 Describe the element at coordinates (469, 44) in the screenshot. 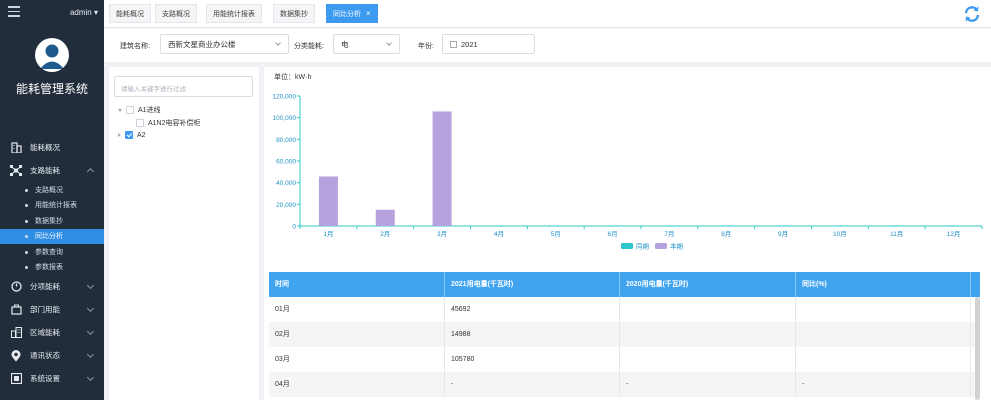

I see `year-picker-value: 2021` at that location.